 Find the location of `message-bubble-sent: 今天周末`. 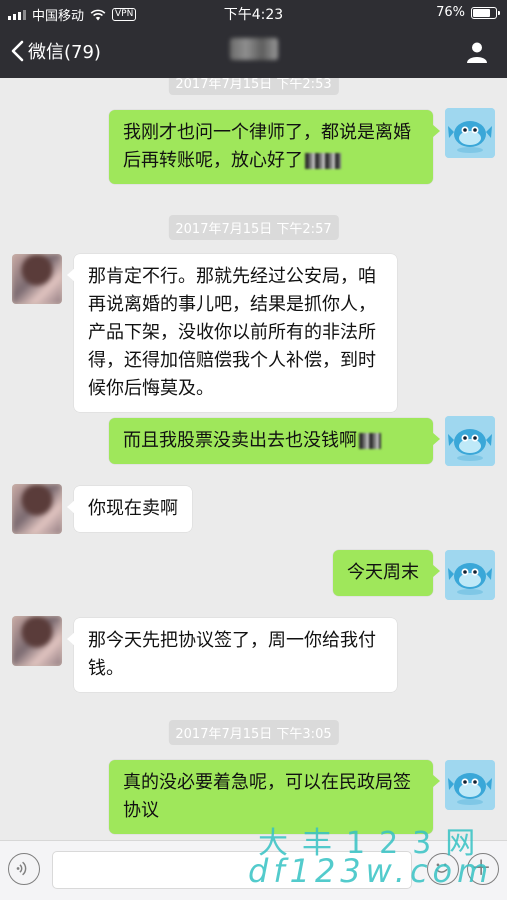

message-bubble-sent: 今天周末 is located at coordinates (386, 573).